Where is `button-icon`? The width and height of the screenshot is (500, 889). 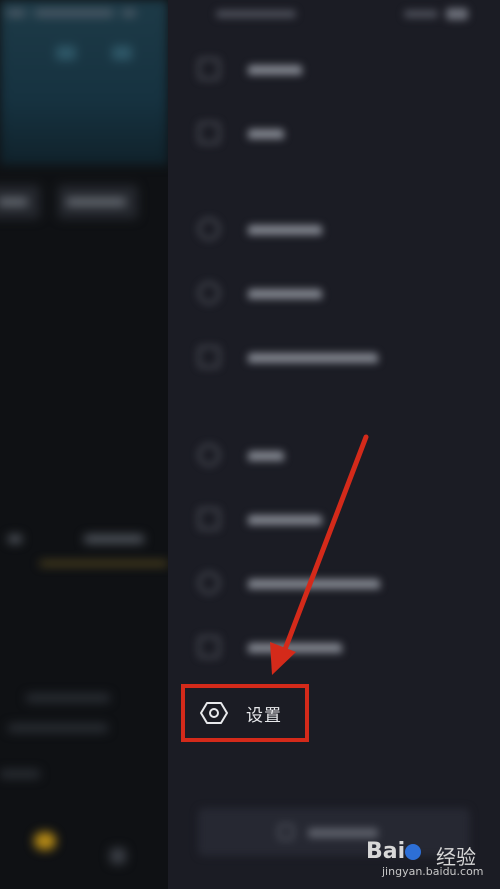 button-icon is located at coordinates (286, 832).